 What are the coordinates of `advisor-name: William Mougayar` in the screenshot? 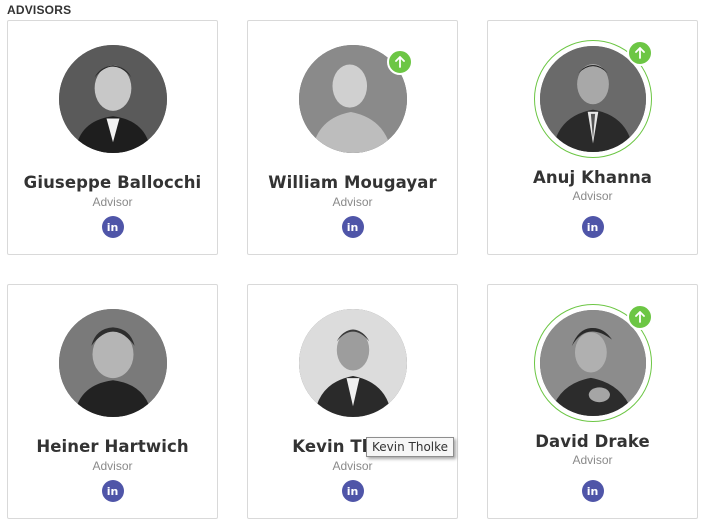 It's located at (352, 182).